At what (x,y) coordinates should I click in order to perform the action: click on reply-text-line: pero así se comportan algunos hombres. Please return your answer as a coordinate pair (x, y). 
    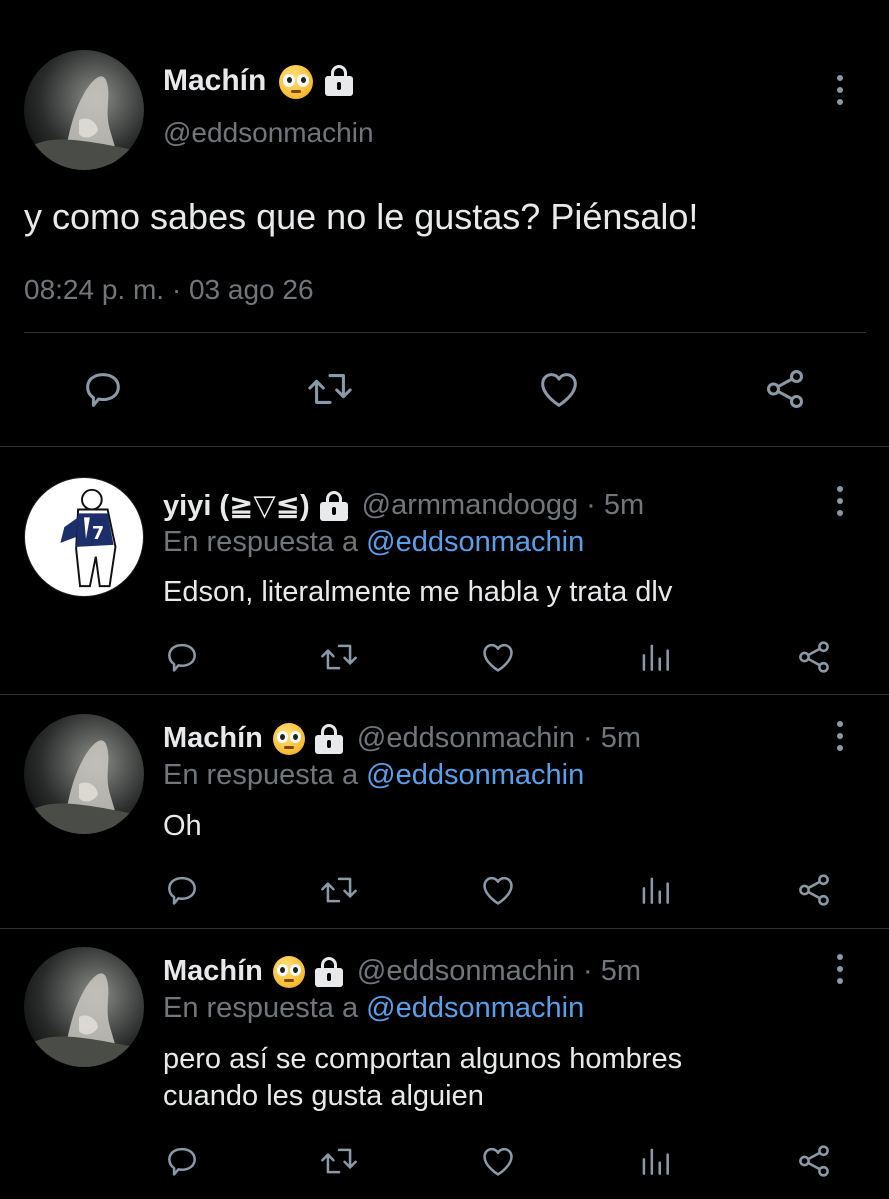
    Looking at the image, I should click on (423, 1059).